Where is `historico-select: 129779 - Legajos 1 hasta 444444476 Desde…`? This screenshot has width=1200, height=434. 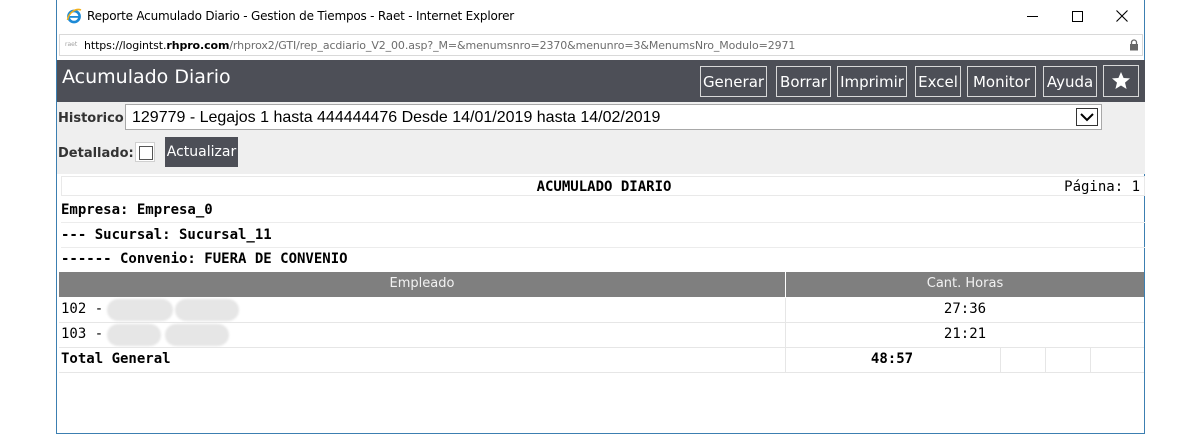 historico-select: 129779 - Legajos 1 hasta 444444476 Desde… is located at coordinates (613, 117).